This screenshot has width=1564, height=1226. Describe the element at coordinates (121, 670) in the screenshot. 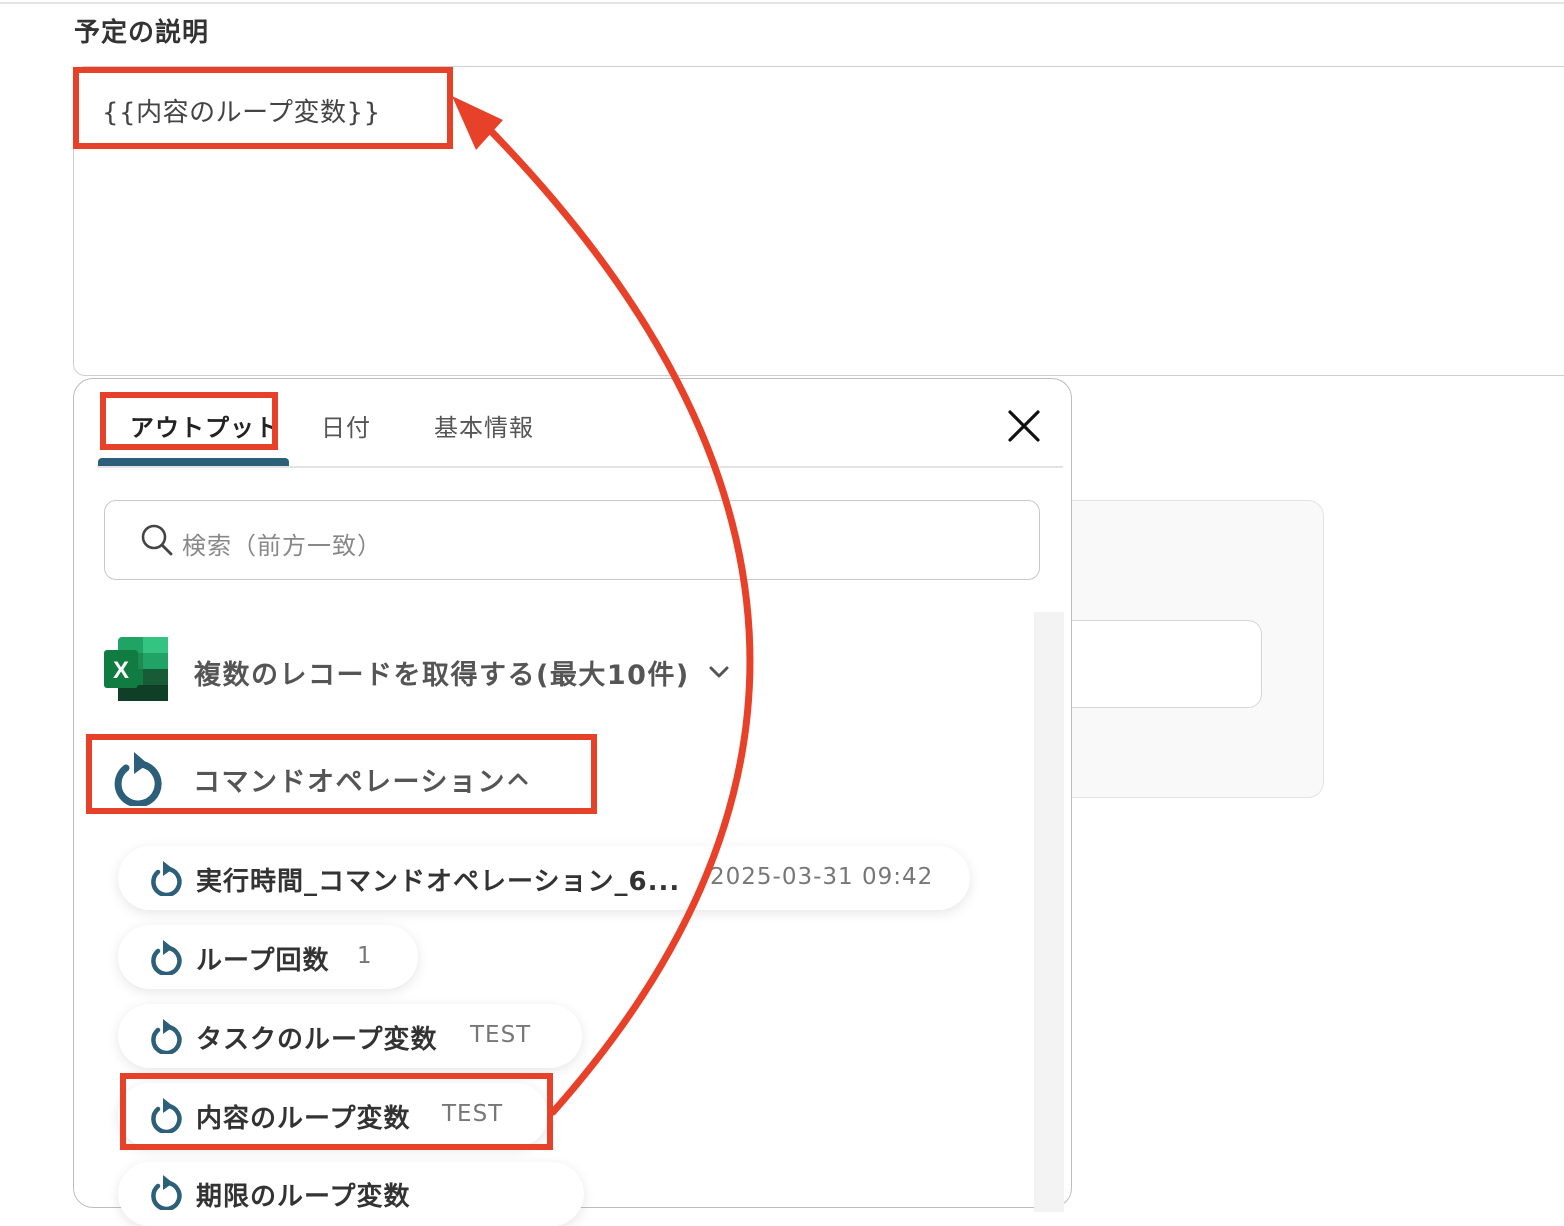

I see `svg-text: X` at that location.